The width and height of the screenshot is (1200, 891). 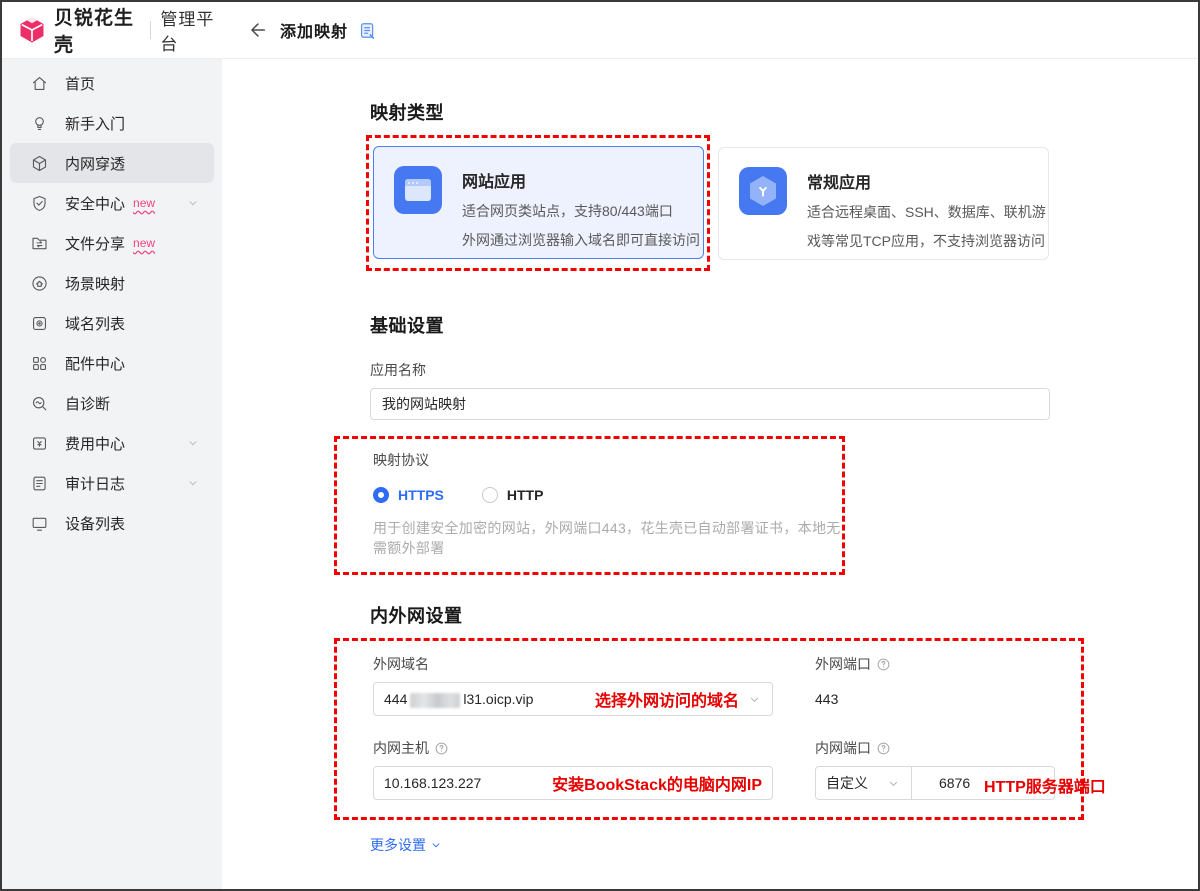 I want to click on app-name-input, so click(x=710, y=404).